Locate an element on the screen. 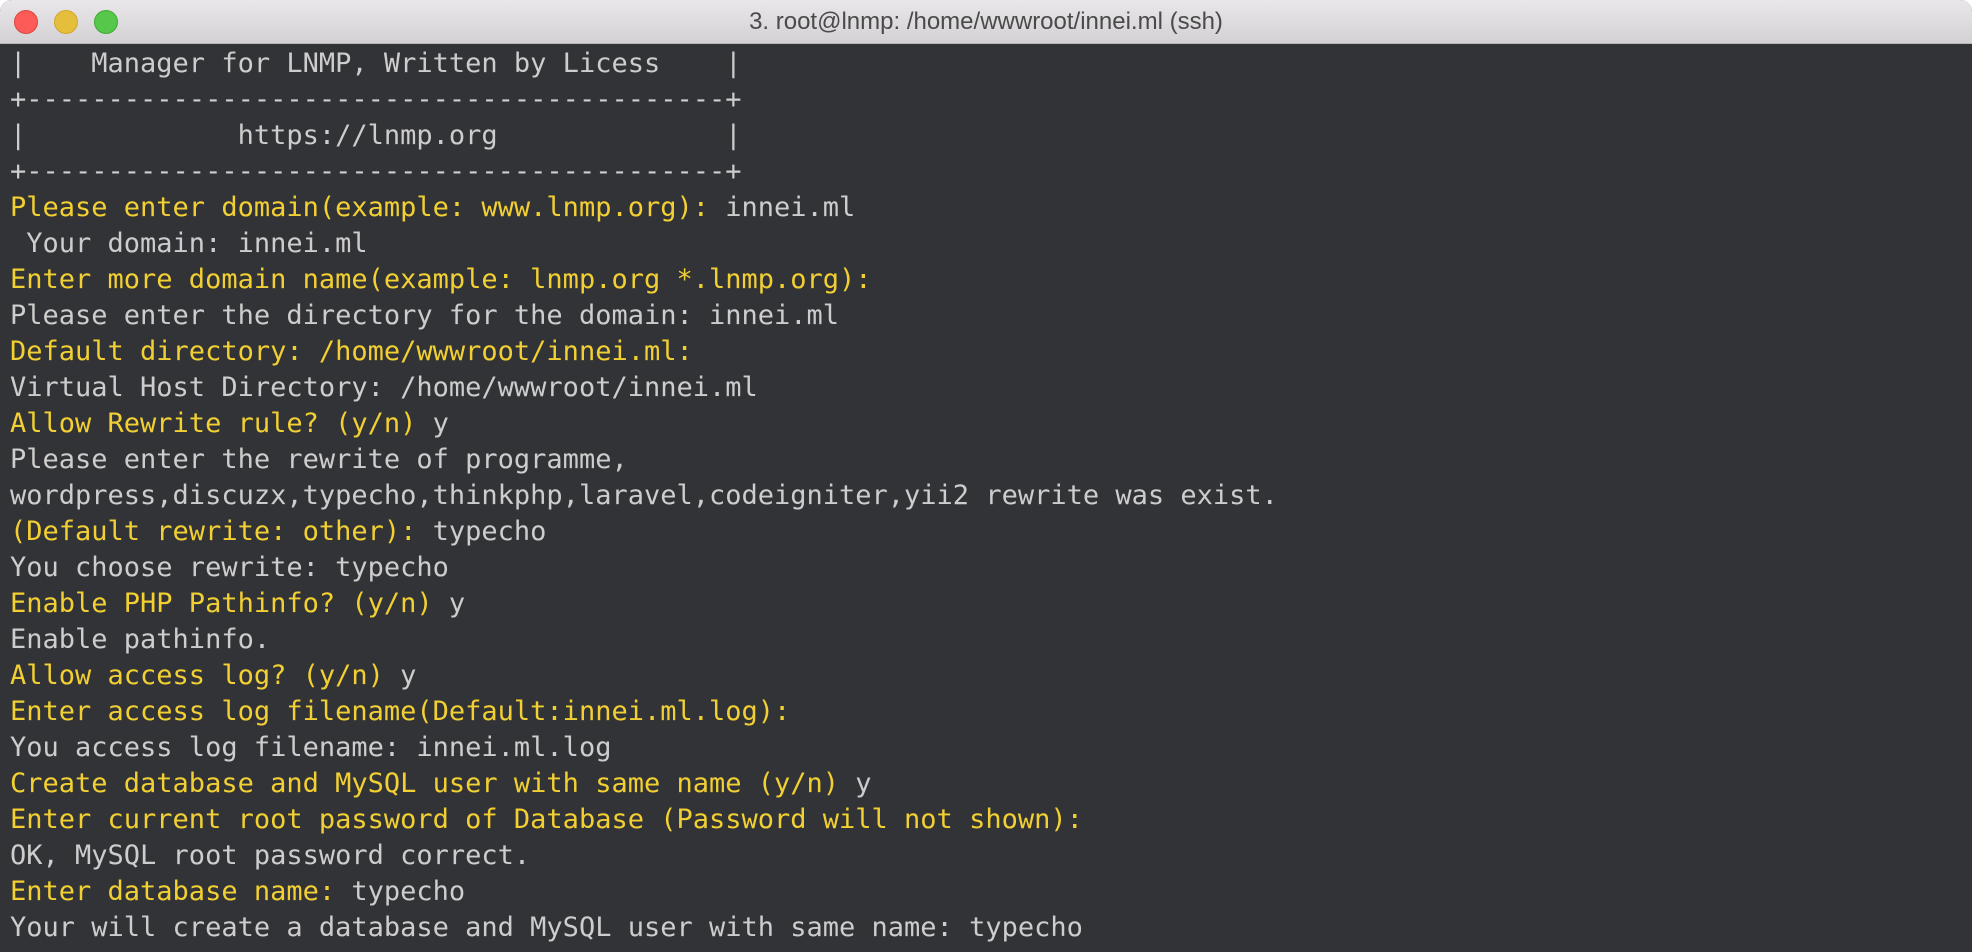 The image size is (1972, 952). output-text: | Manager for LNMP, Written by Licess | is located at coordinates (376, 63).